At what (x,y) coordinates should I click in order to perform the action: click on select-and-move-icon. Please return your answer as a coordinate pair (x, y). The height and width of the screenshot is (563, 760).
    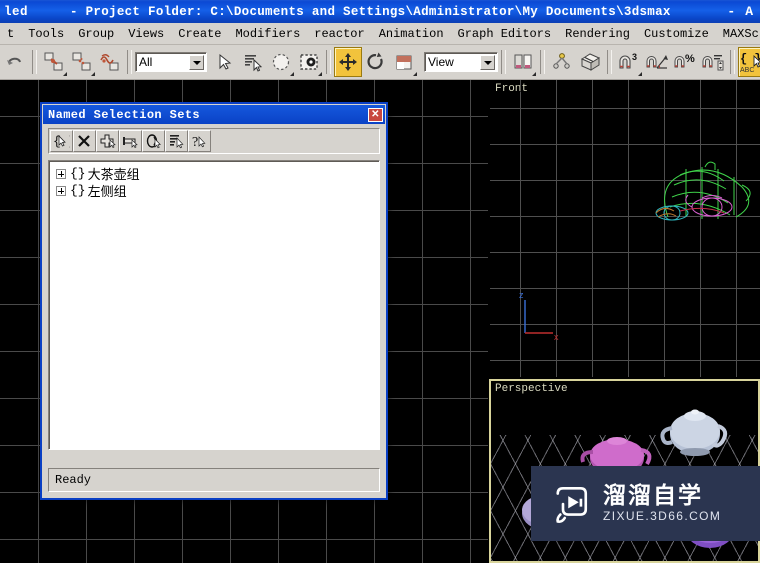
    Looking at the image, I should click on (348, 62).